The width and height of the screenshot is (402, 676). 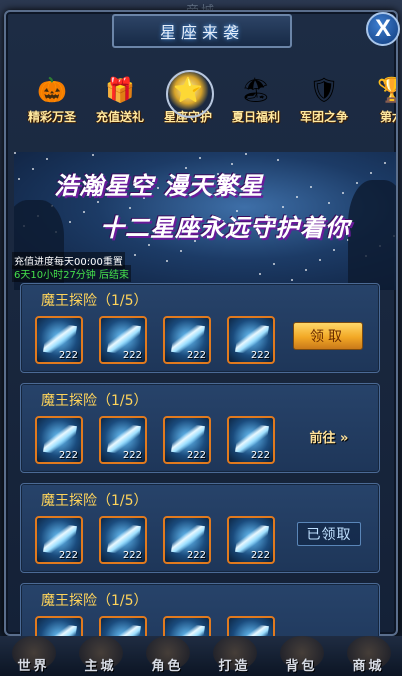 What do you see at coordinates (120, 90) in the screenshot?
I see `gift-icon: 🎁` at bounding box center [120, 90].